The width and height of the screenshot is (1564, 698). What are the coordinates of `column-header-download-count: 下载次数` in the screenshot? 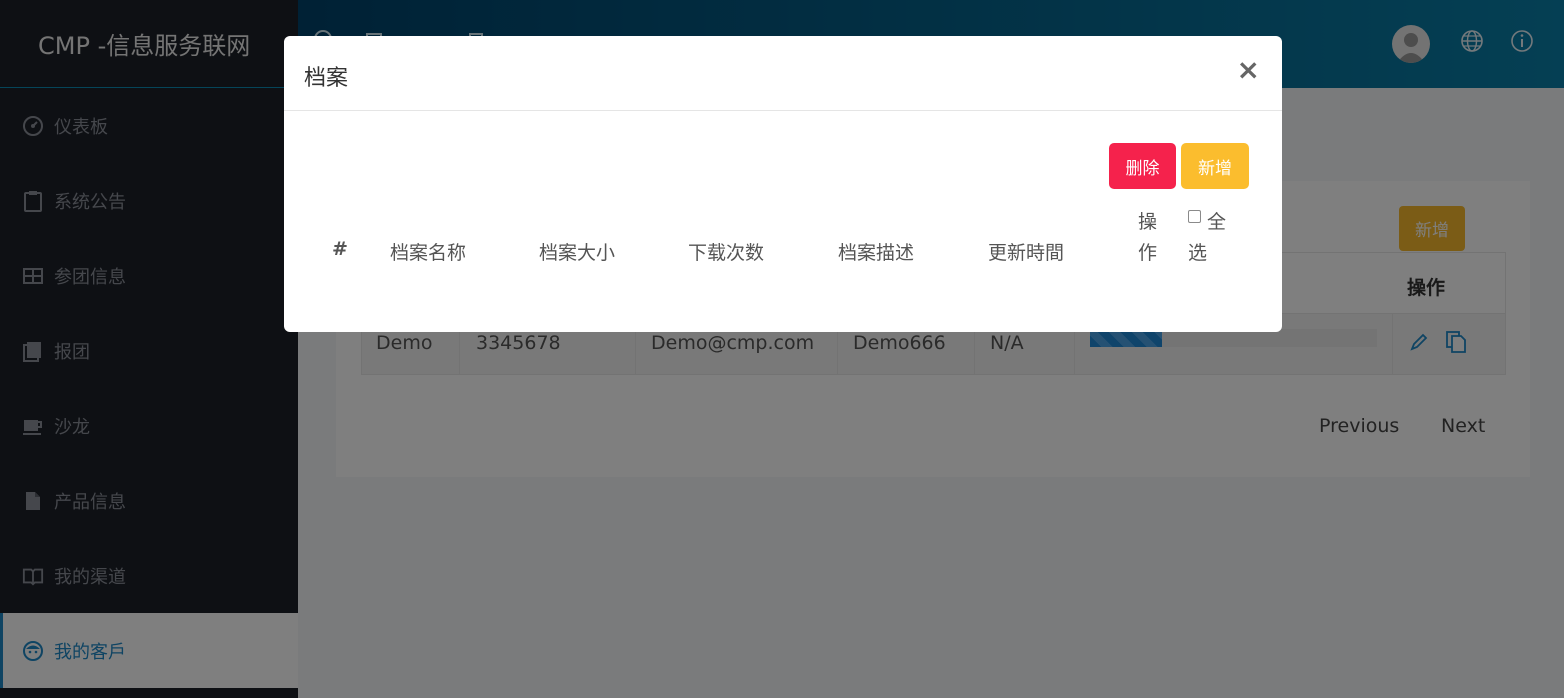 It's located at (726, 253).